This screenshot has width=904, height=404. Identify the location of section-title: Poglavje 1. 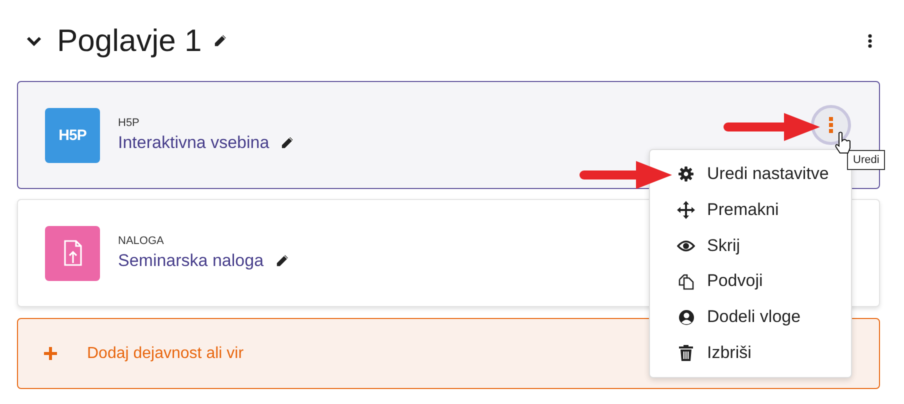
(129, 40).